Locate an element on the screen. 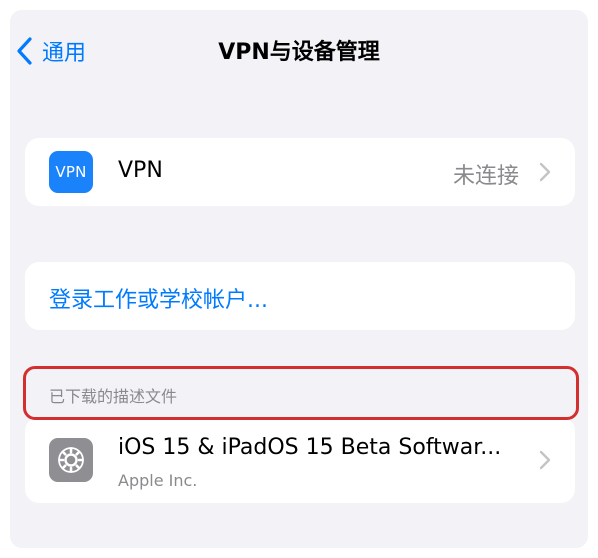 The width and height of the screenshot is (598, 558). navigation-bar: 通用 VPN与设备管理 is located at coordinates (299, 50).